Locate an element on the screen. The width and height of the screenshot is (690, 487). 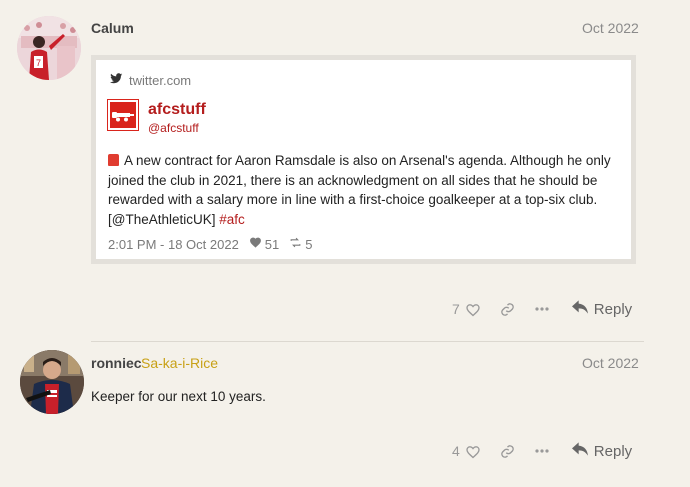
tweet-hashtag-link: #afc is located at coordinates (232, 219).